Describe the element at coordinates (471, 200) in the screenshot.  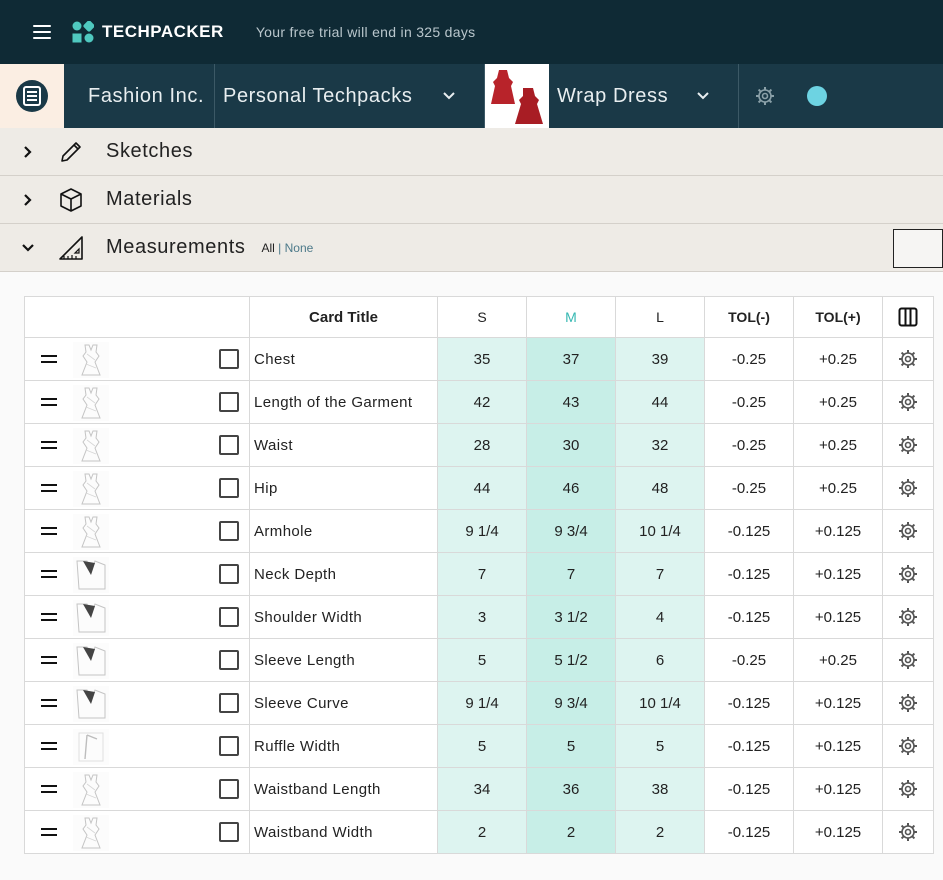
I see `section-materials: Materials` at that location.